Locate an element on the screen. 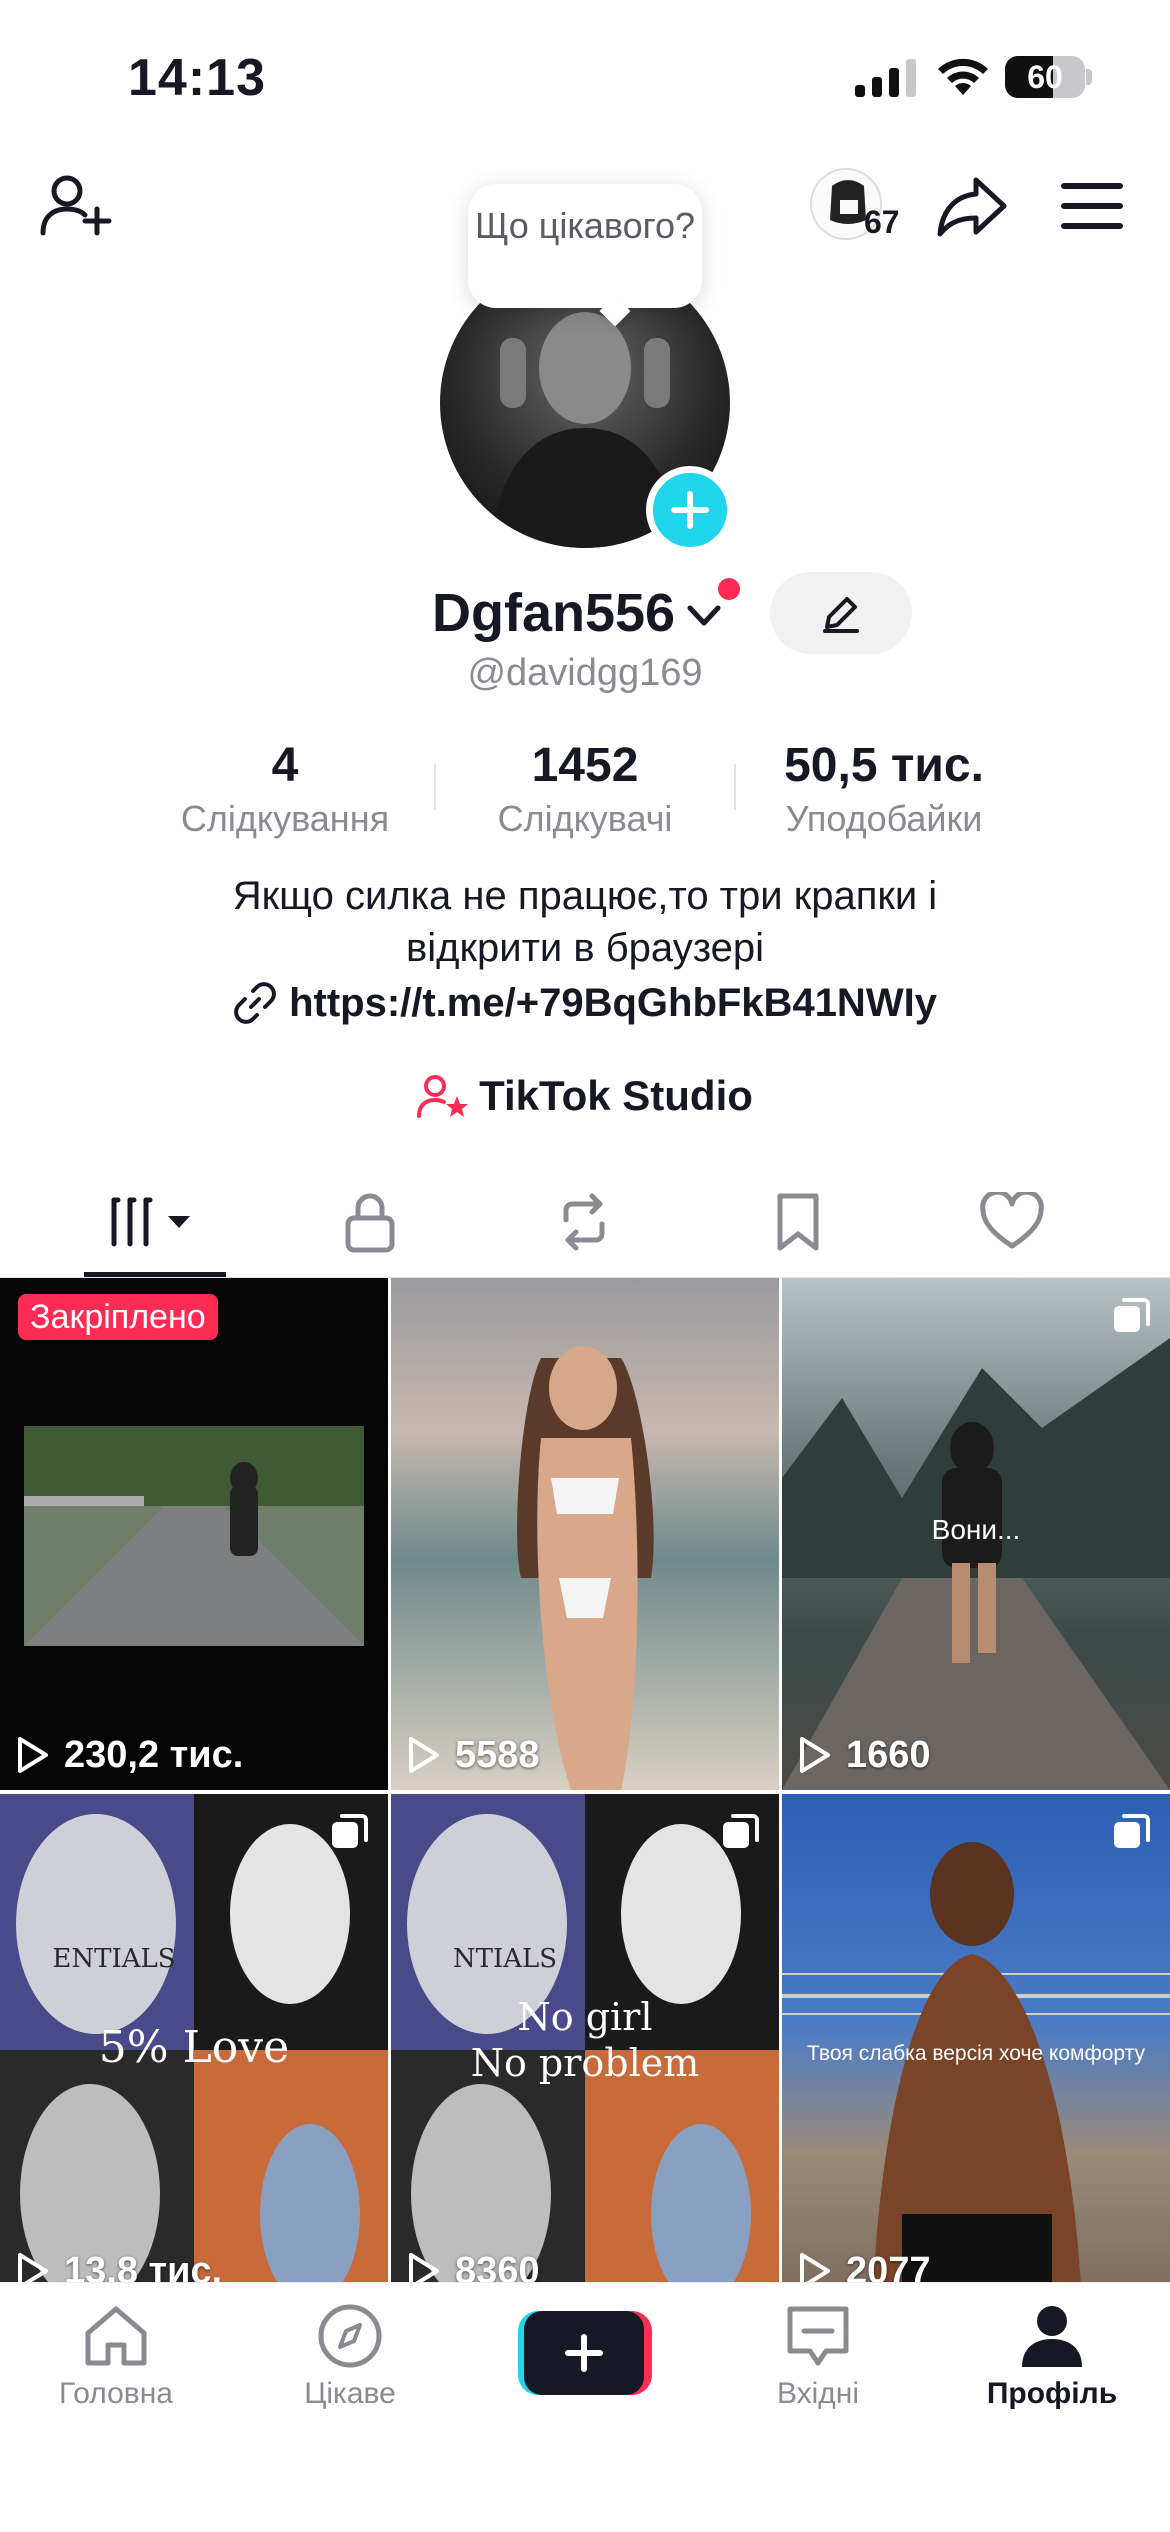  tab-favorites is located at coordinates (798, 1222).